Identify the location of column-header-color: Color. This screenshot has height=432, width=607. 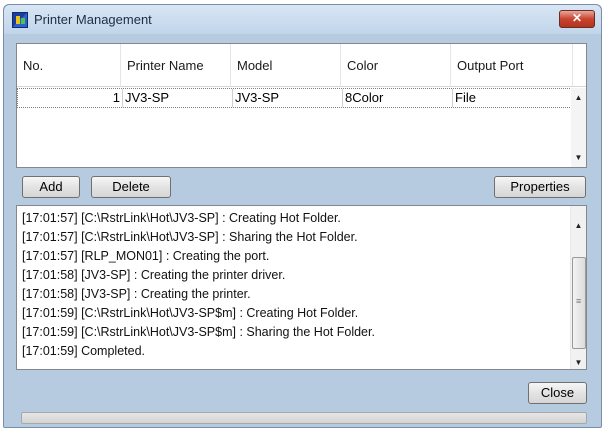
(396, 65).